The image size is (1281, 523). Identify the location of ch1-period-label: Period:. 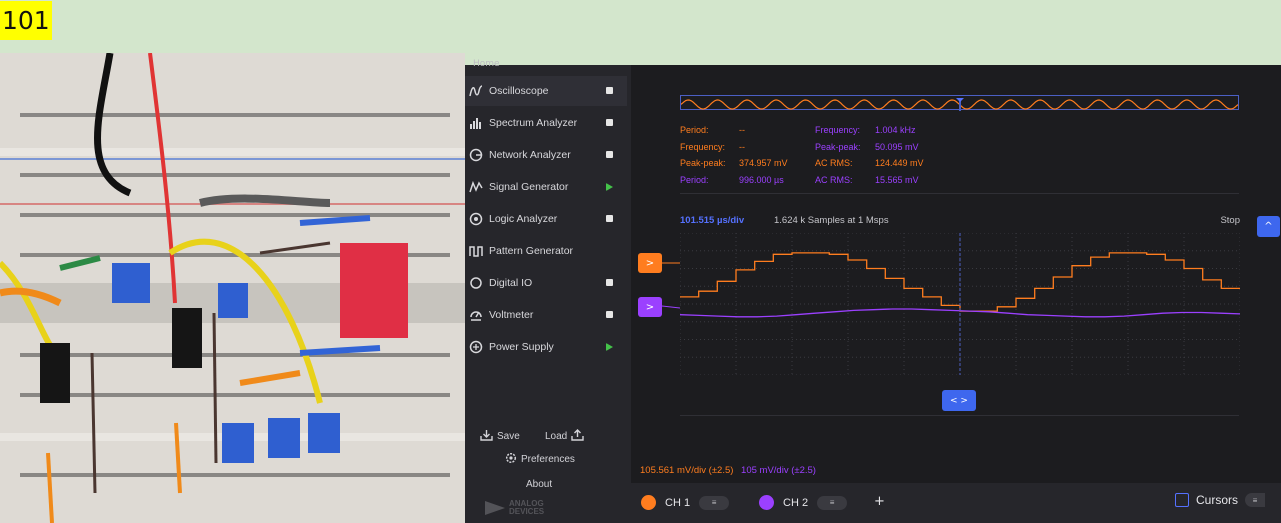
(694, 130).